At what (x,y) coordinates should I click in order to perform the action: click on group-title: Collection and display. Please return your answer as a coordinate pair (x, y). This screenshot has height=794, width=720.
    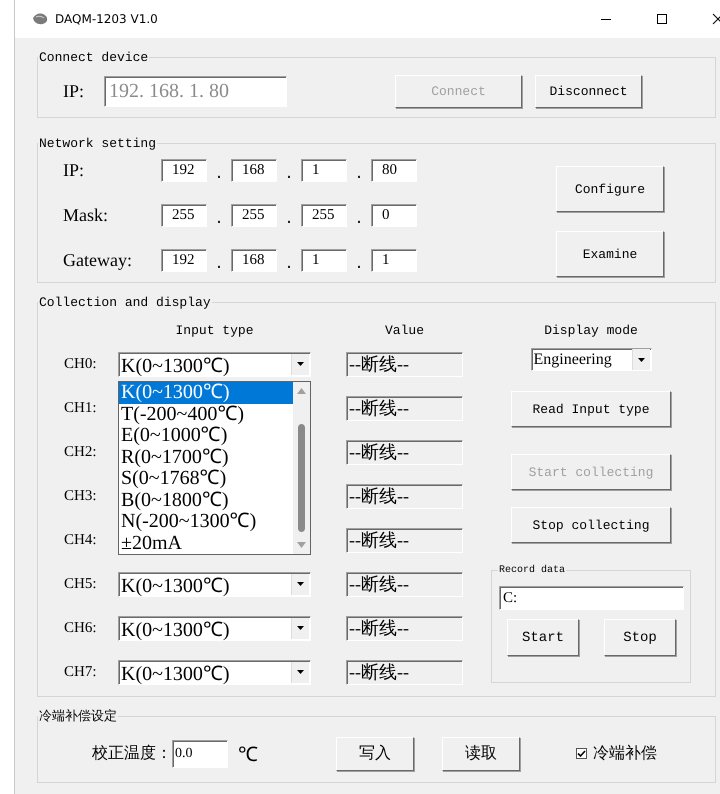
    Looking at the image, I should click on (125, 302).